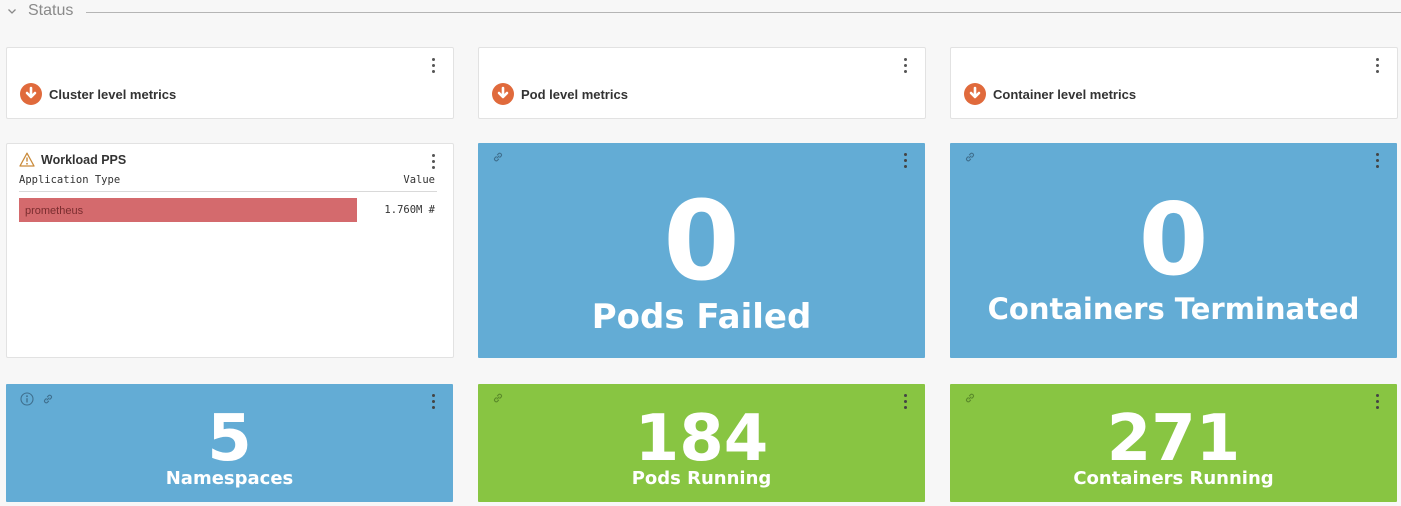 This screenshot has width=1401, height=506. What do you see at coordinates (701, 478) in the screenshot?
I see `pods-running-label: Pods Running` at bounding box center [701, 478].